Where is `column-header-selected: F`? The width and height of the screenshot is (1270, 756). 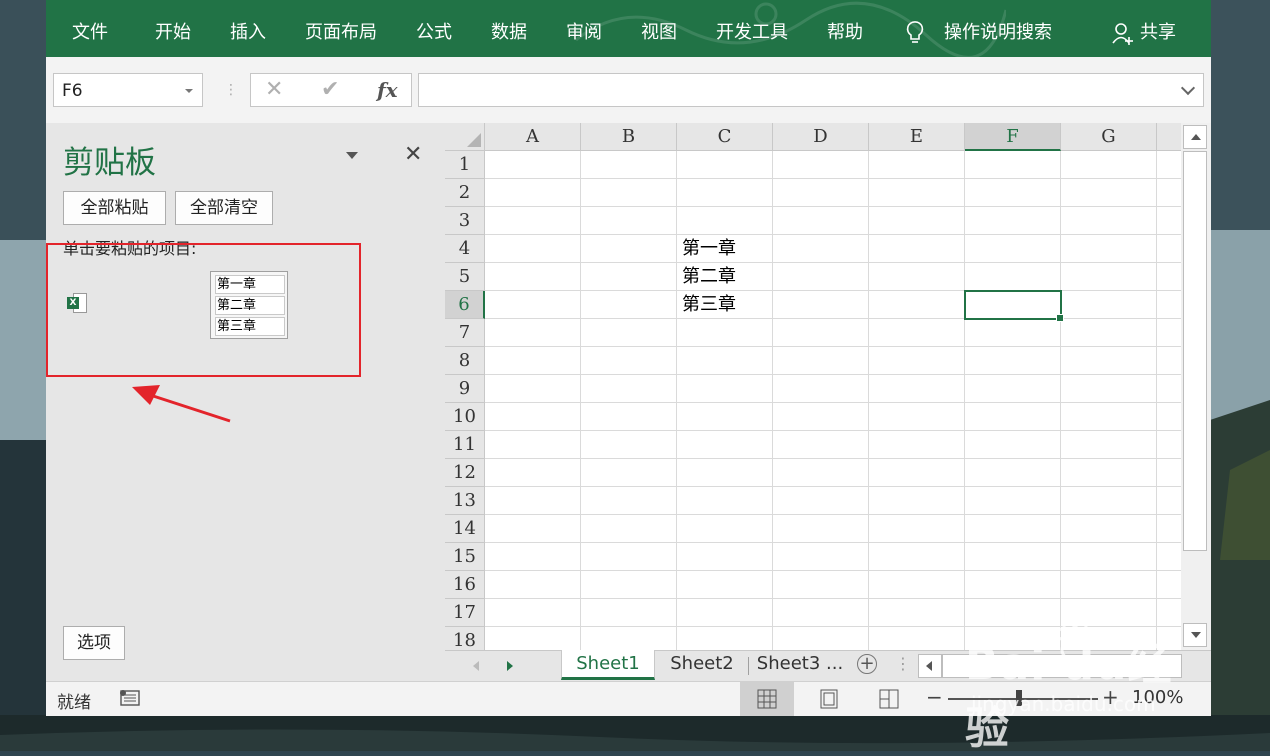
column-header-selected: F is located at coordinates (1013, 137).